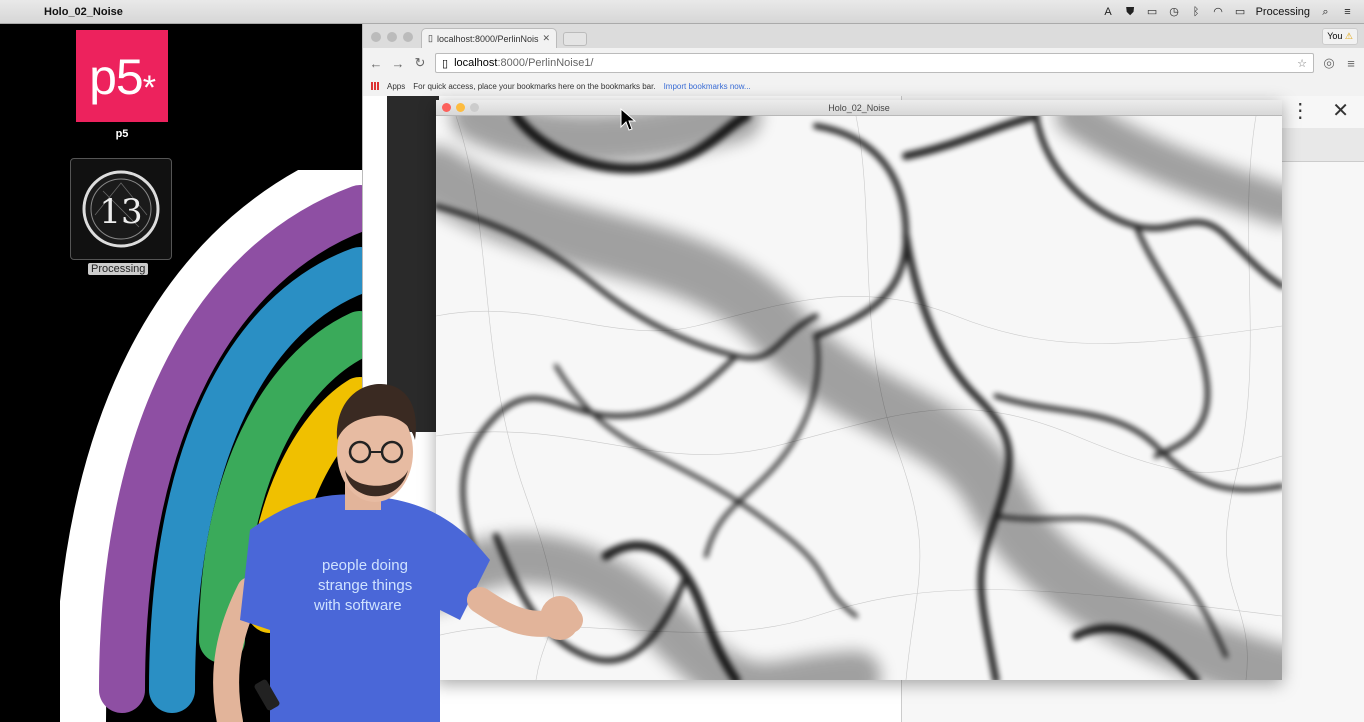  I want to click on close-devtools-icon: ✕, so click(1340, 110).